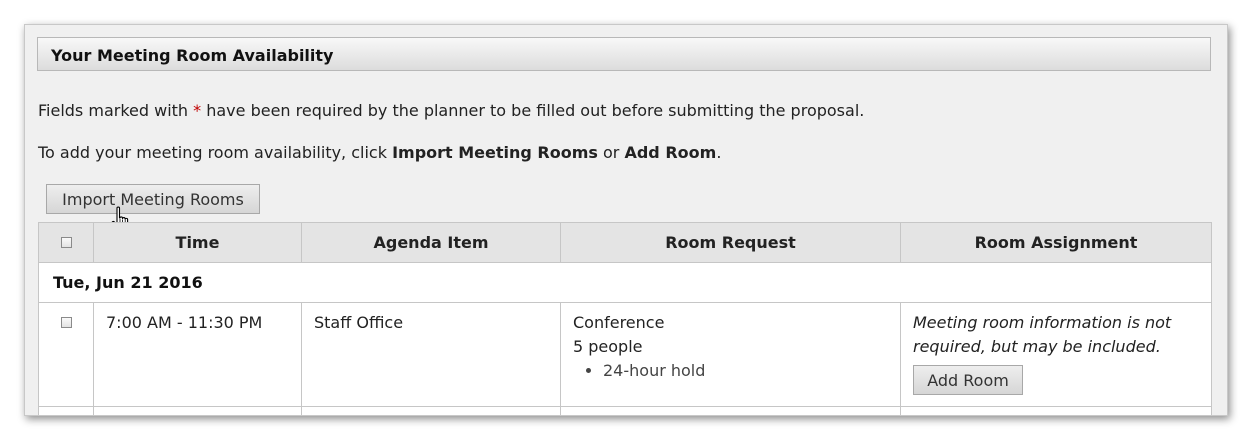  Describe the element at coordinates (197, 242) in the screenshot. I see `header-time: Time` at that location.